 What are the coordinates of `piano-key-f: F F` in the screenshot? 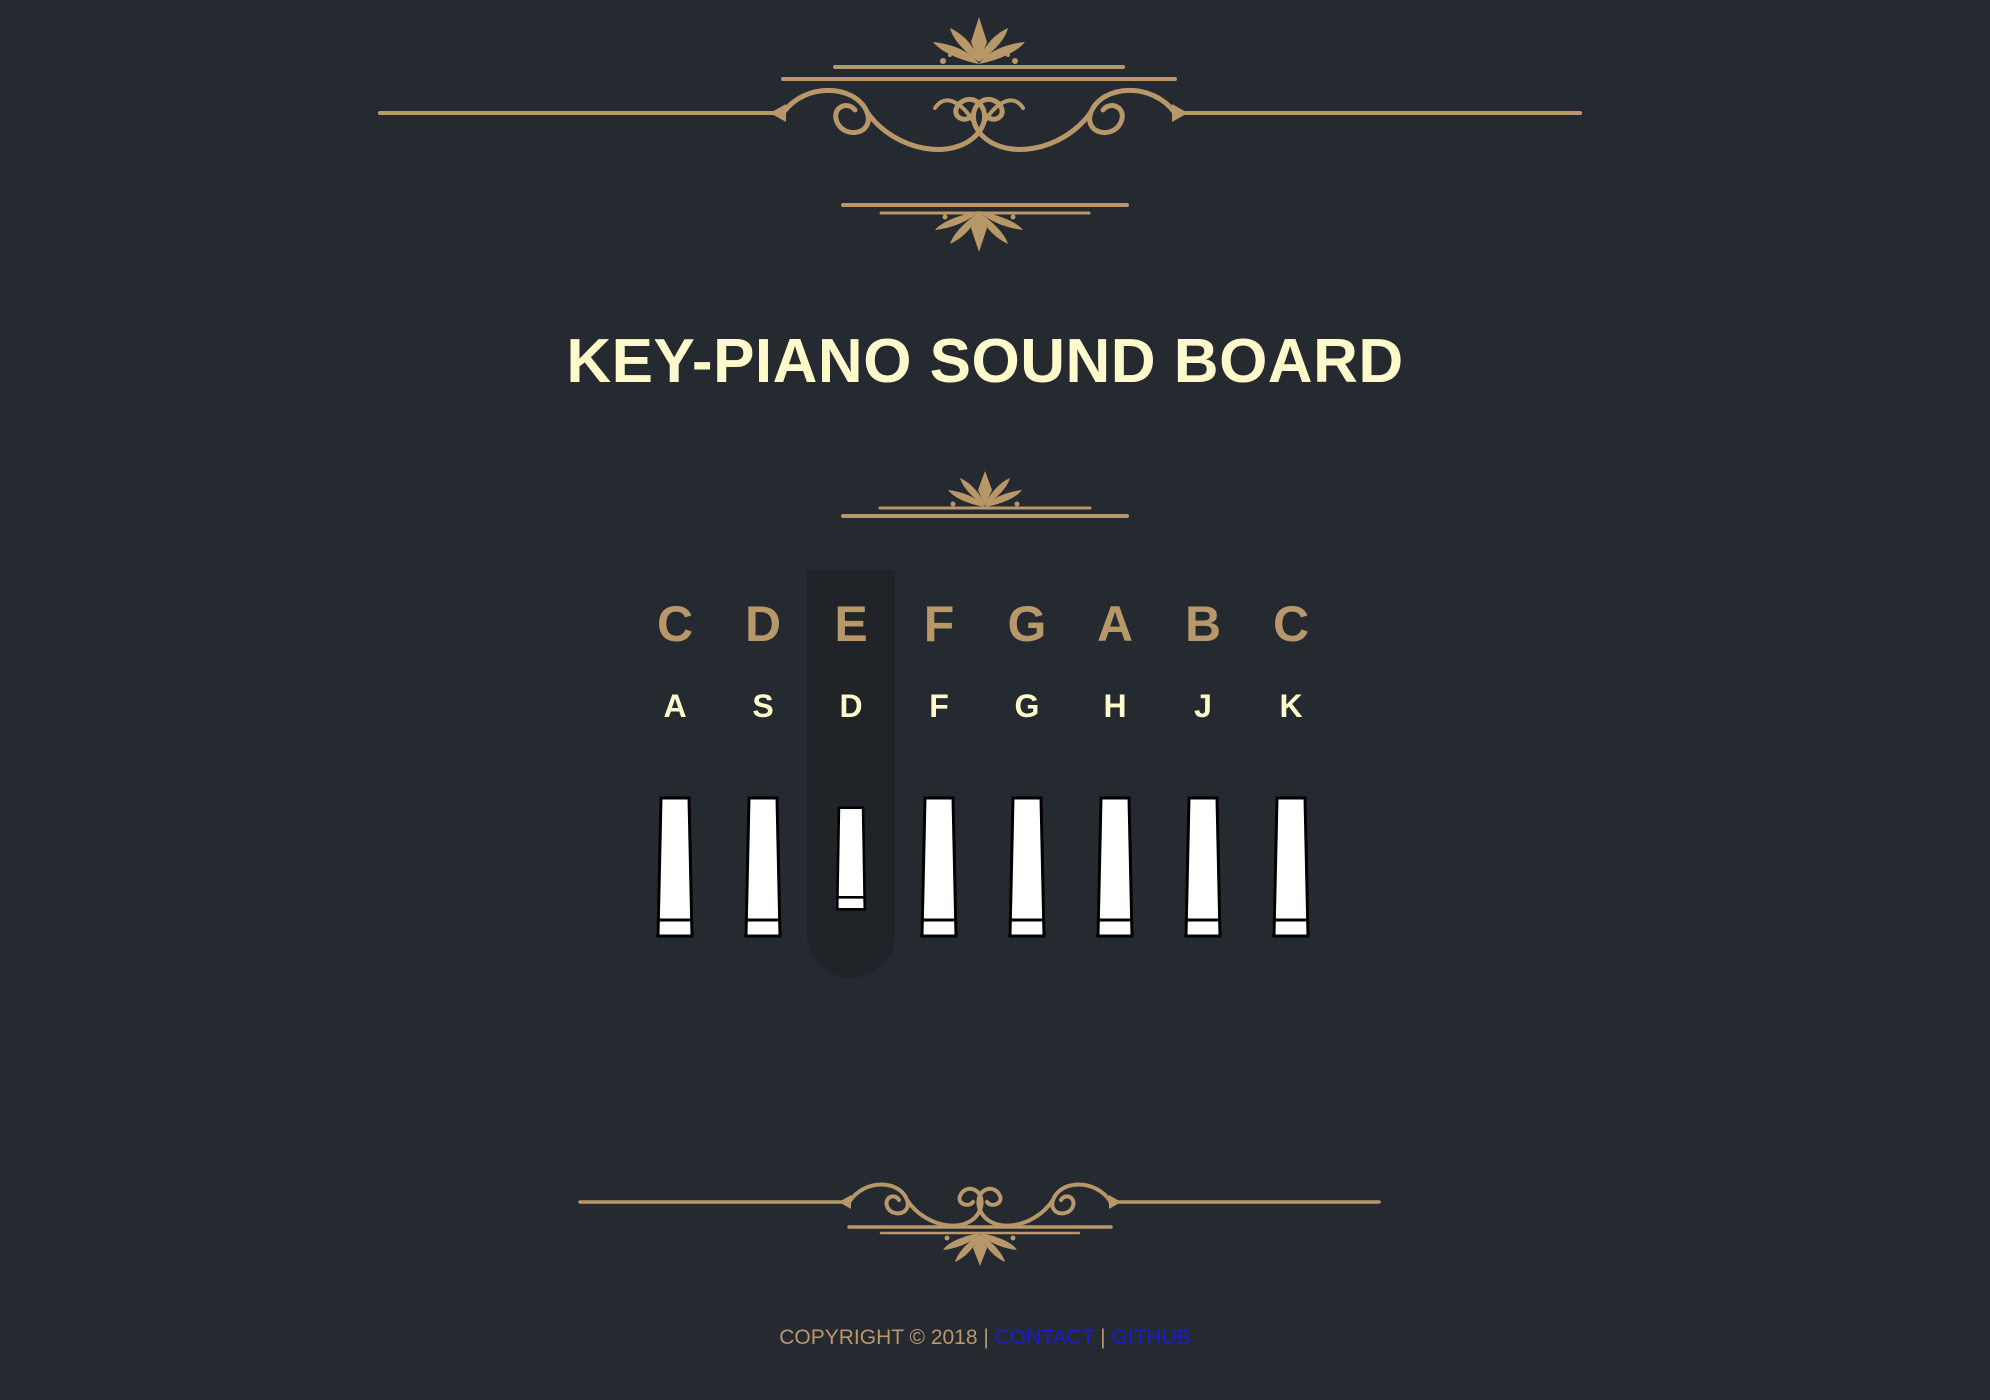 It's located at (939, 774).